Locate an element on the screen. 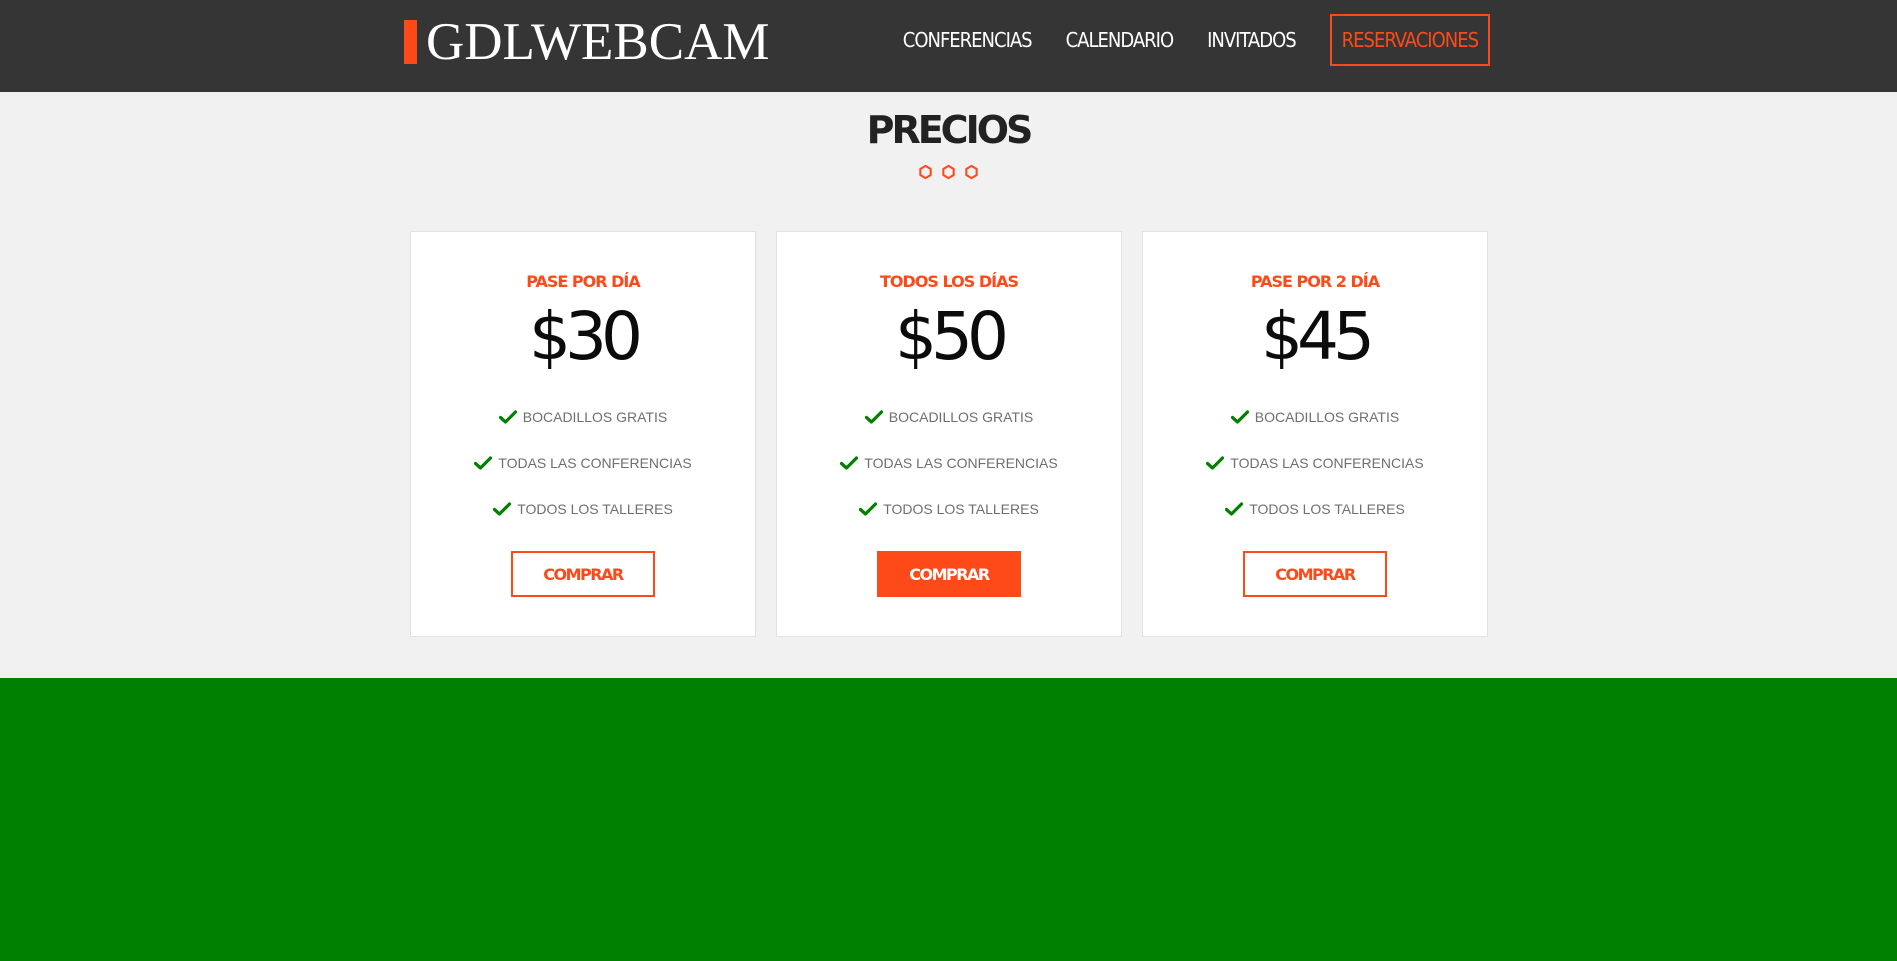  nav-item-calendario: CALENDARIO is located at coordinates (1120, 40).